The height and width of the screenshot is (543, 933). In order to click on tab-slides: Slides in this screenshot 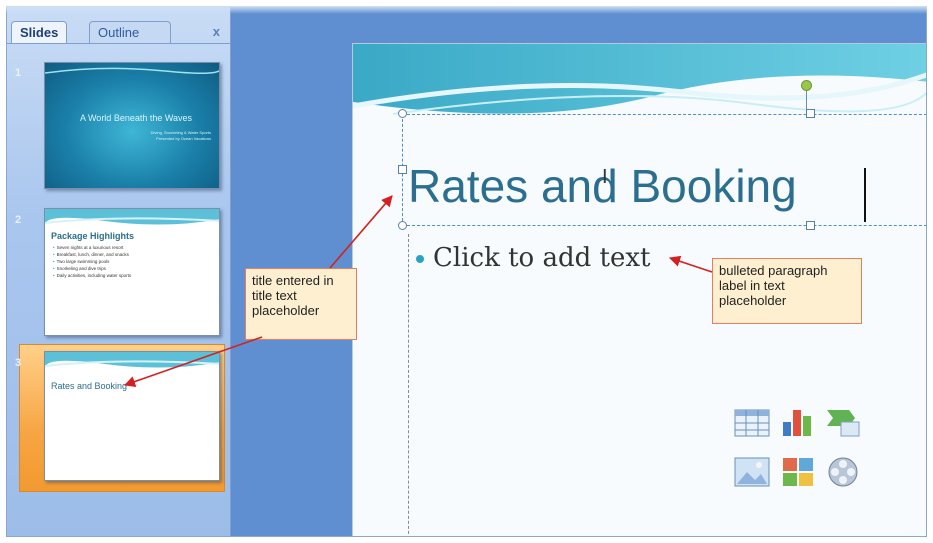, I will do `click(39, 32)`.